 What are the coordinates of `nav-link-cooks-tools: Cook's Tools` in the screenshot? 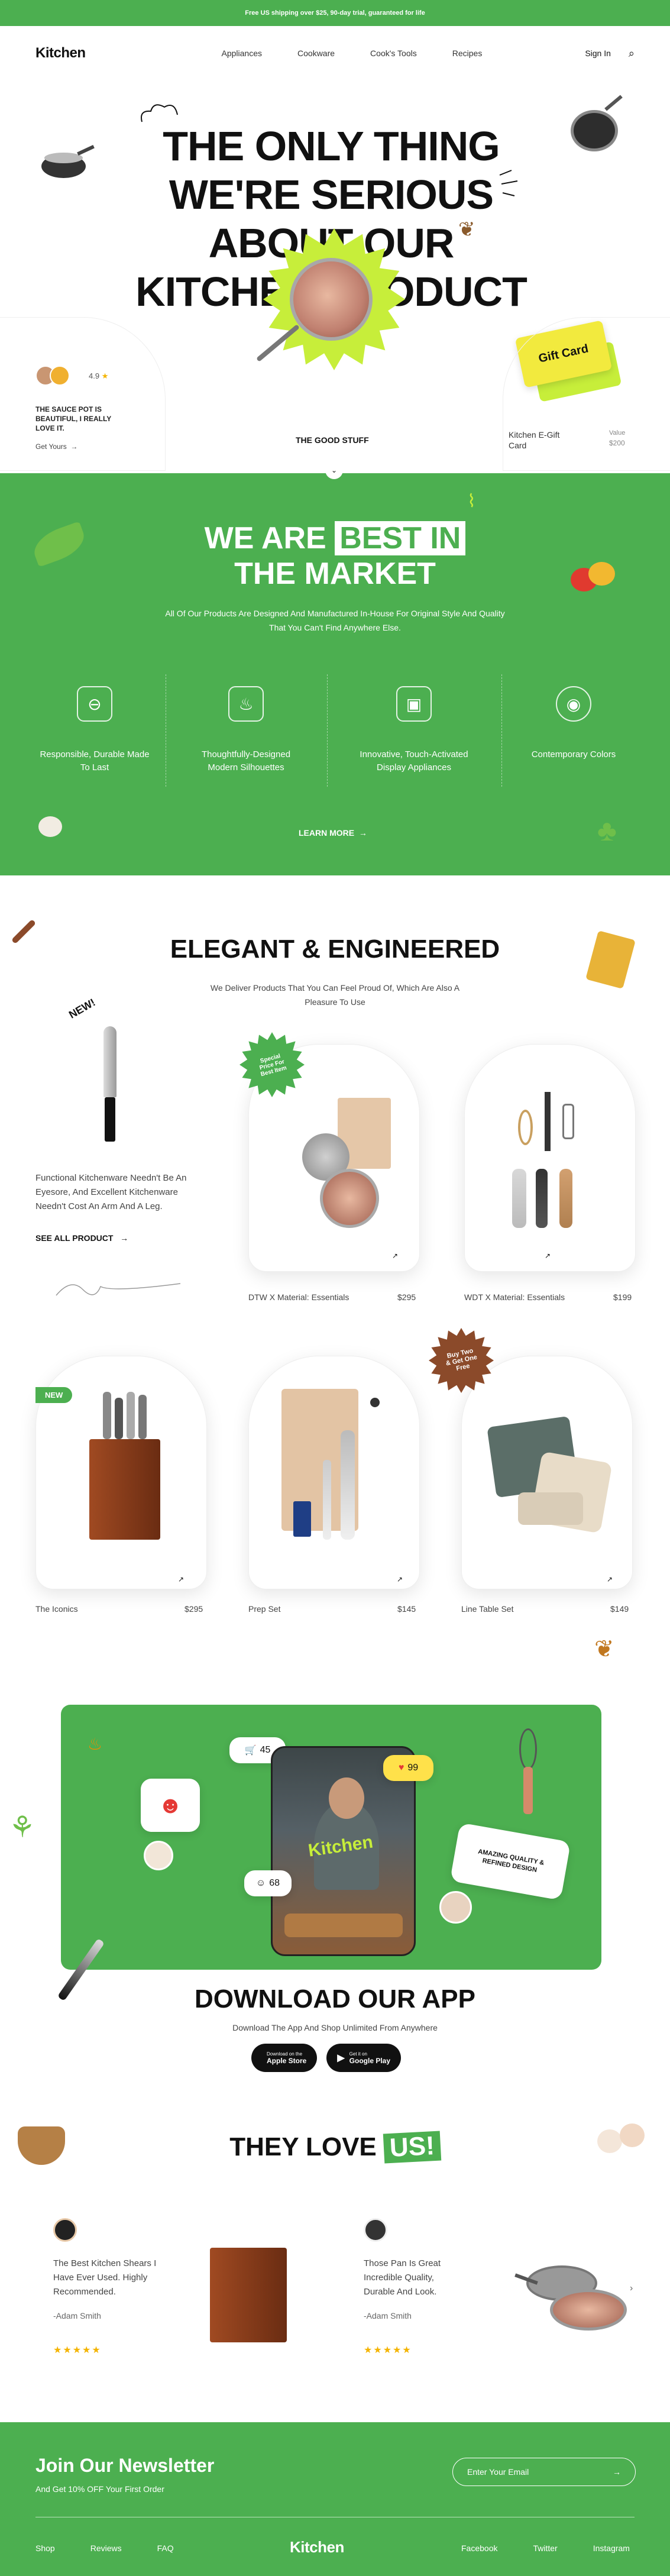 It's located at (393, 53).